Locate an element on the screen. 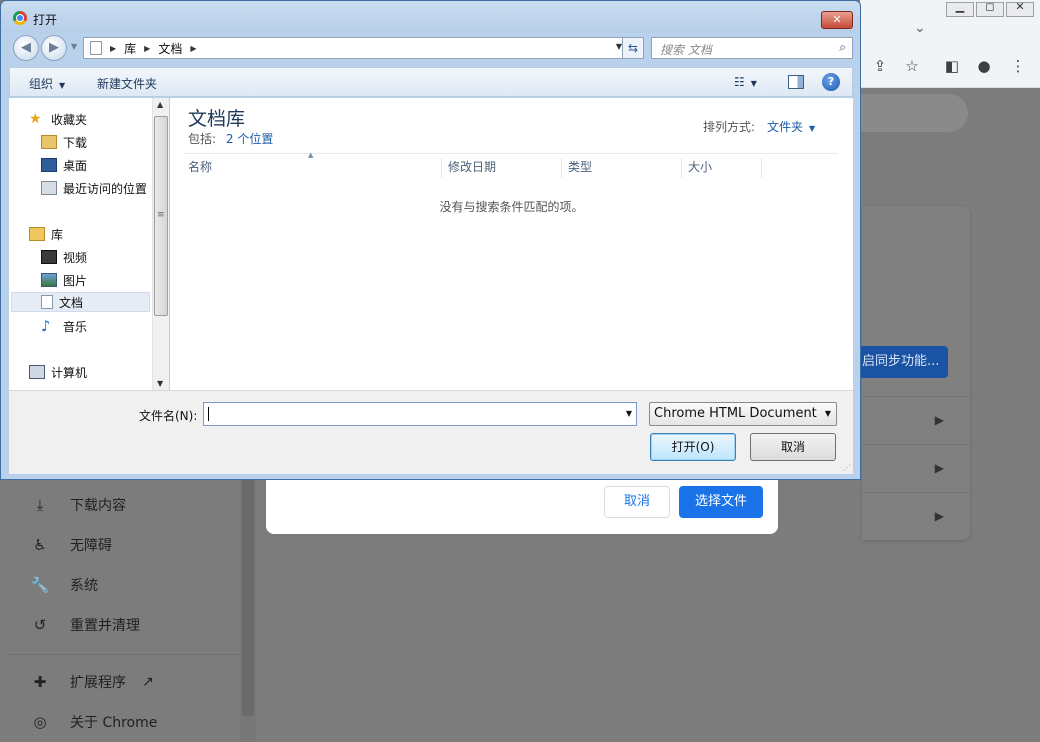 The width and height of the screenshot is (1040, 742). includes-label: 包括: is located at coordinates (202, 139).